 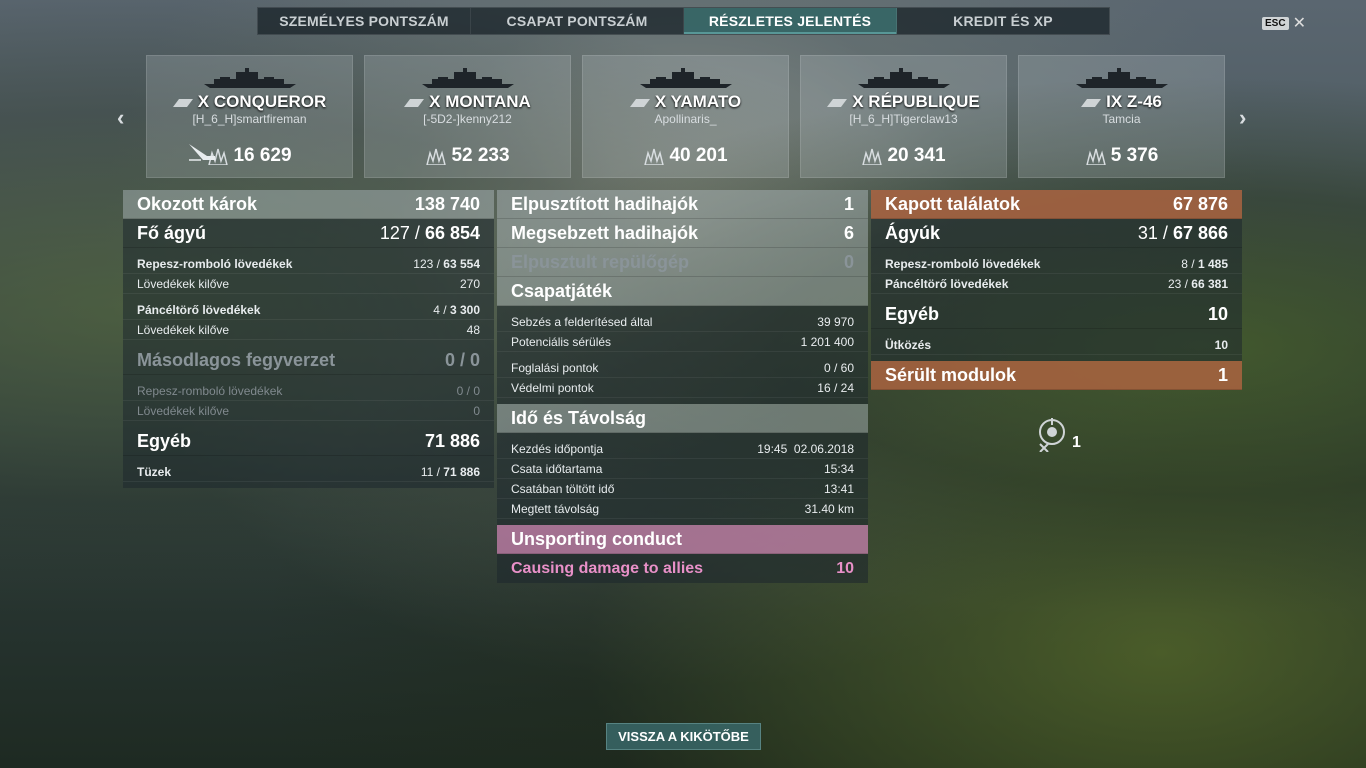 I want to click on ship-card: X CONQUEROR [H_6_H]smartfireman 16 629, so click(x=249, y=116).